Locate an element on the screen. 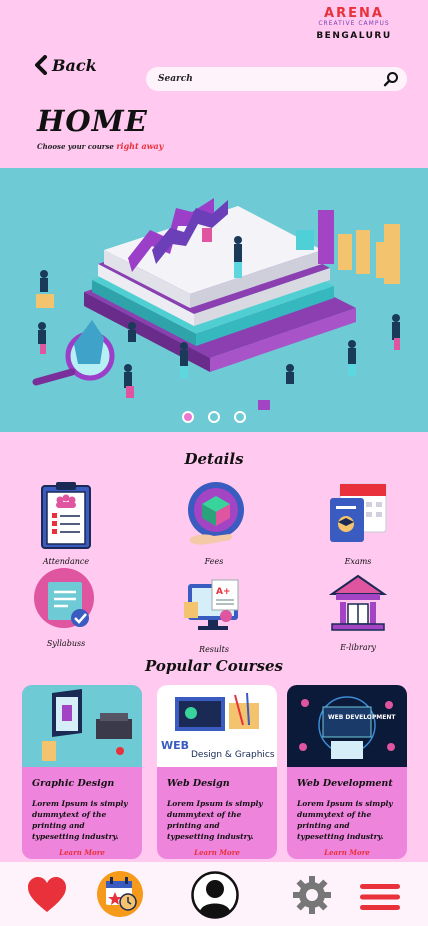 The image size is (428, 926). svg-text: A+ is located at coordinates (223, 592).